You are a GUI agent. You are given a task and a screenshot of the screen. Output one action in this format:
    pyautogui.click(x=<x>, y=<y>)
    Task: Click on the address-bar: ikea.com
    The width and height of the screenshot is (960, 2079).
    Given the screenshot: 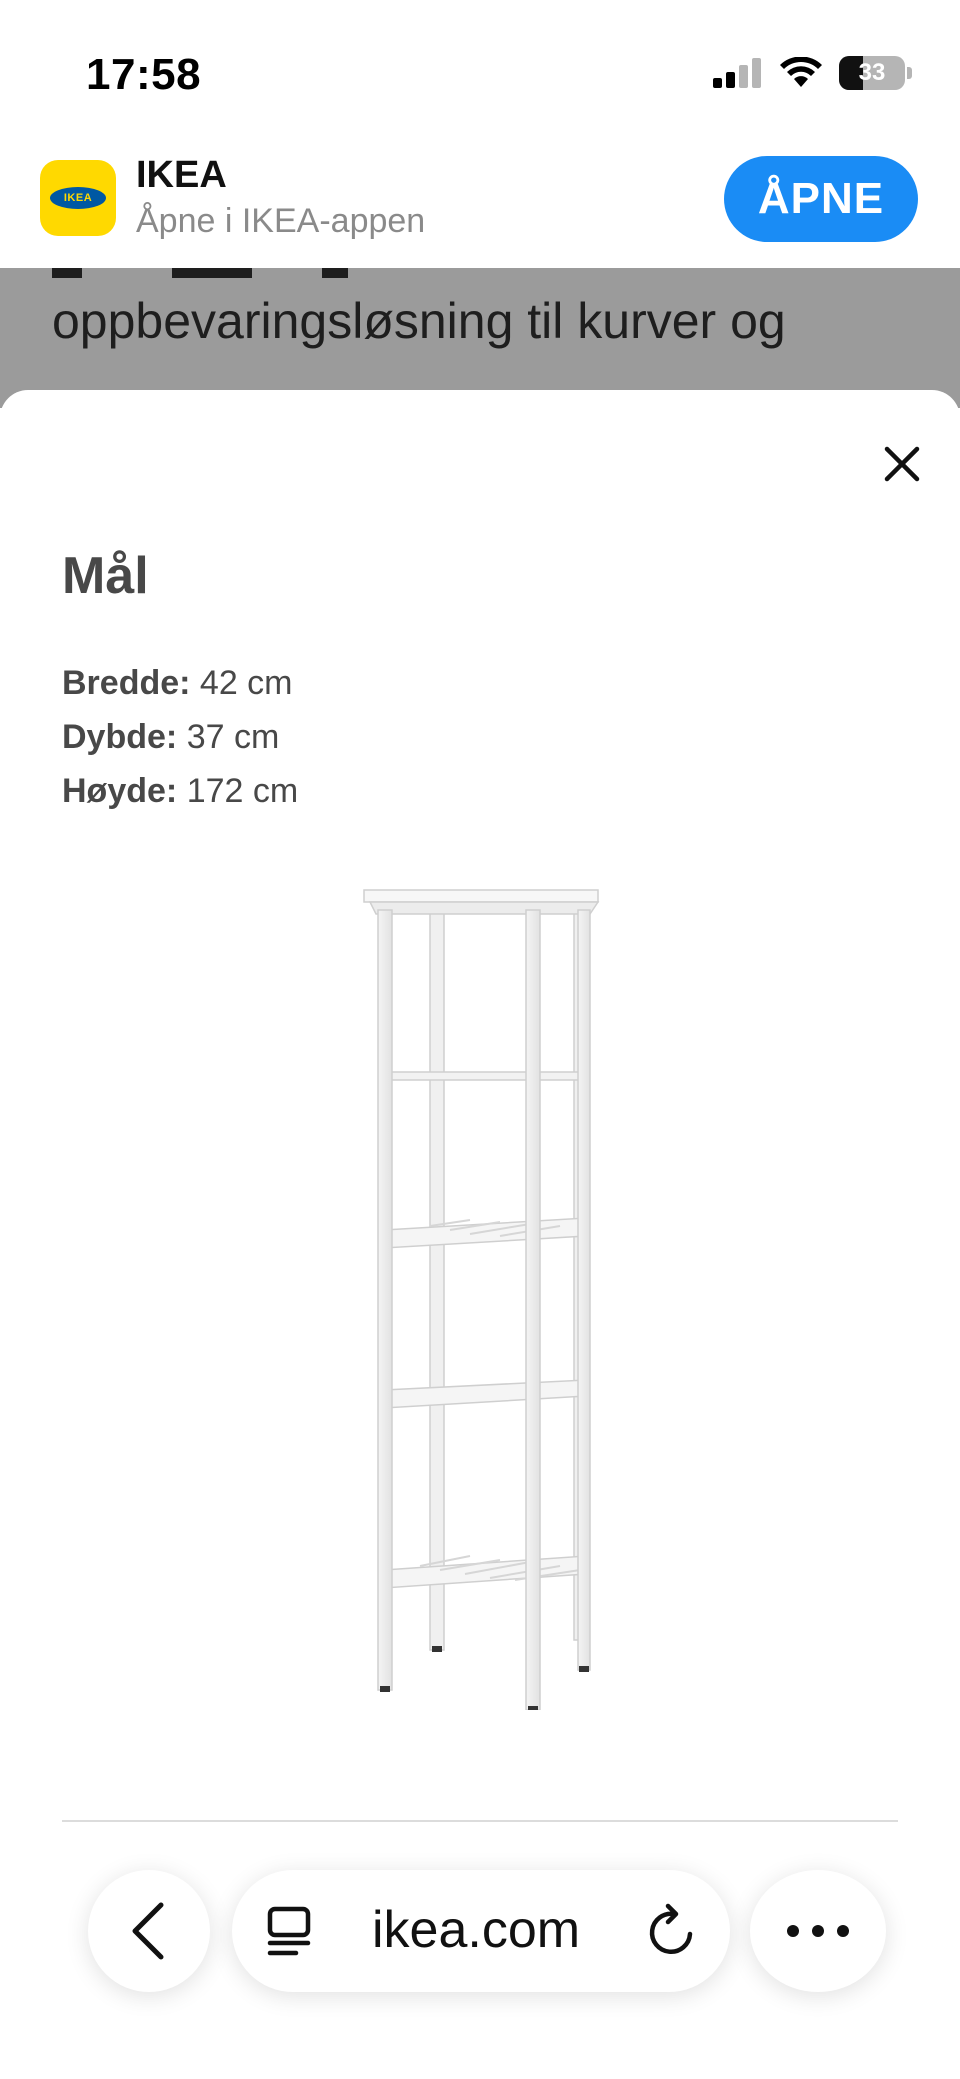 What is the action you would take?
    pyautogui.click(x=481, y=1931)
    